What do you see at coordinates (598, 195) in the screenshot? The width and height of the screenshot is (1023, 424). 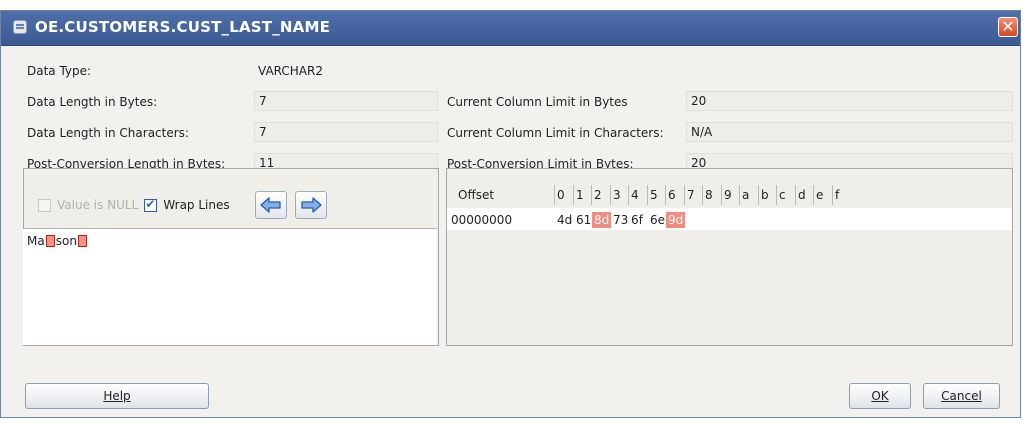 I see `hex-column-header: 2` at bounding box center [598, 195].